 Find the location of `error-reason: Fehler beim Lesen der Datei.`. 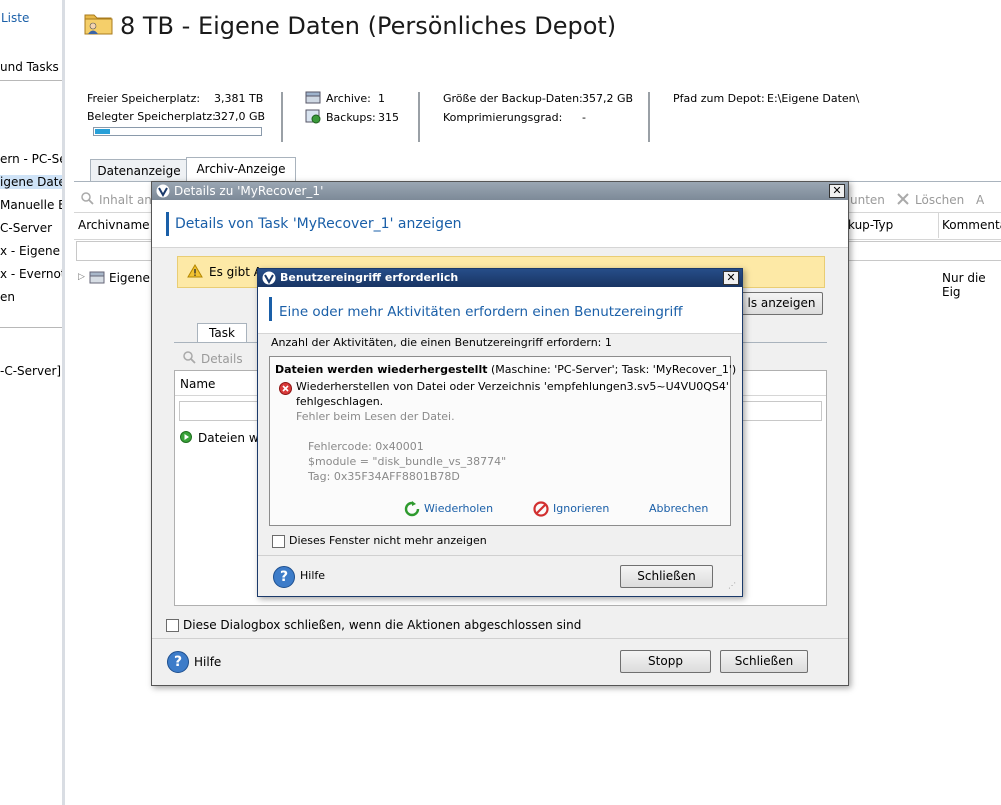

error-reason: Fehler beim Lesen der Datei. is located at coordinates (375, 416).